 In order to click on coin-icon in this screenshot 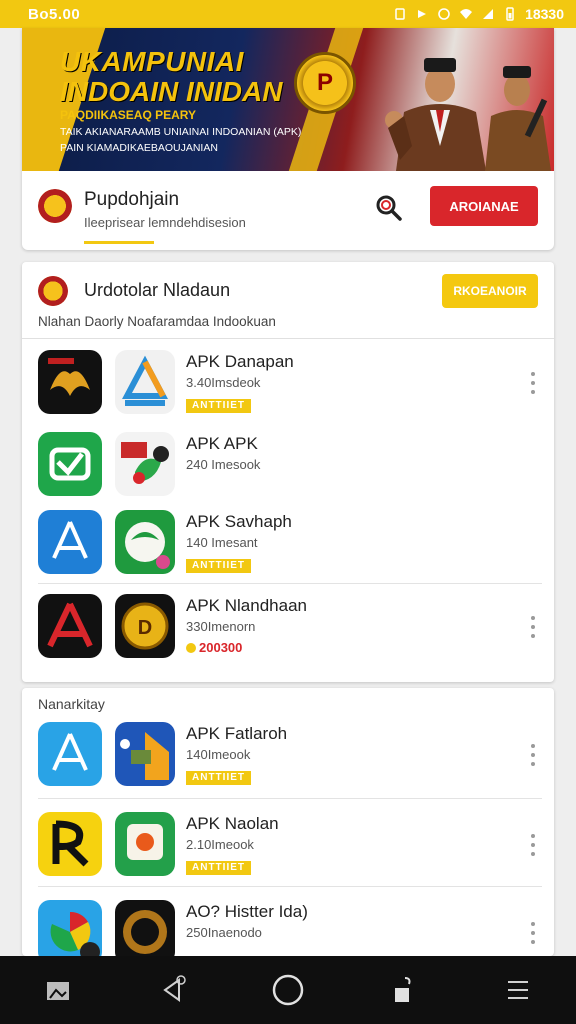, I will do `click(191, 648)`.